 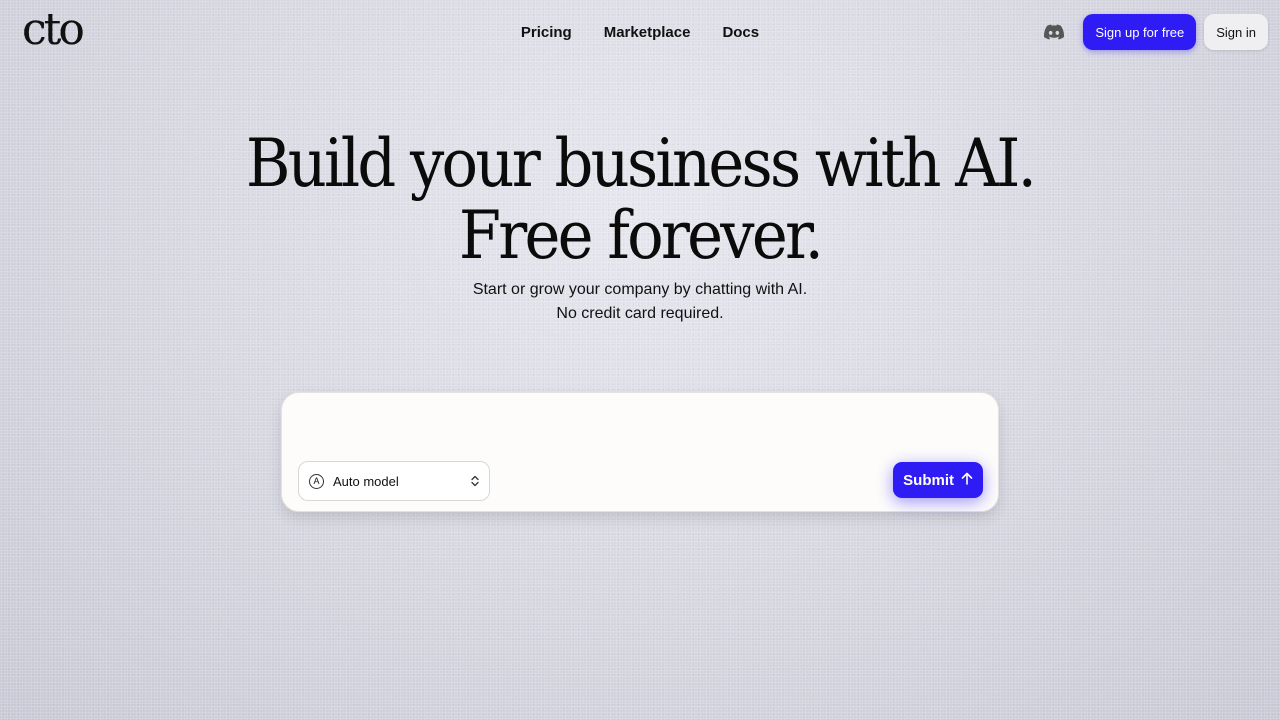 I want to click on auto-model-icon: A, so click(x=316, y=481).